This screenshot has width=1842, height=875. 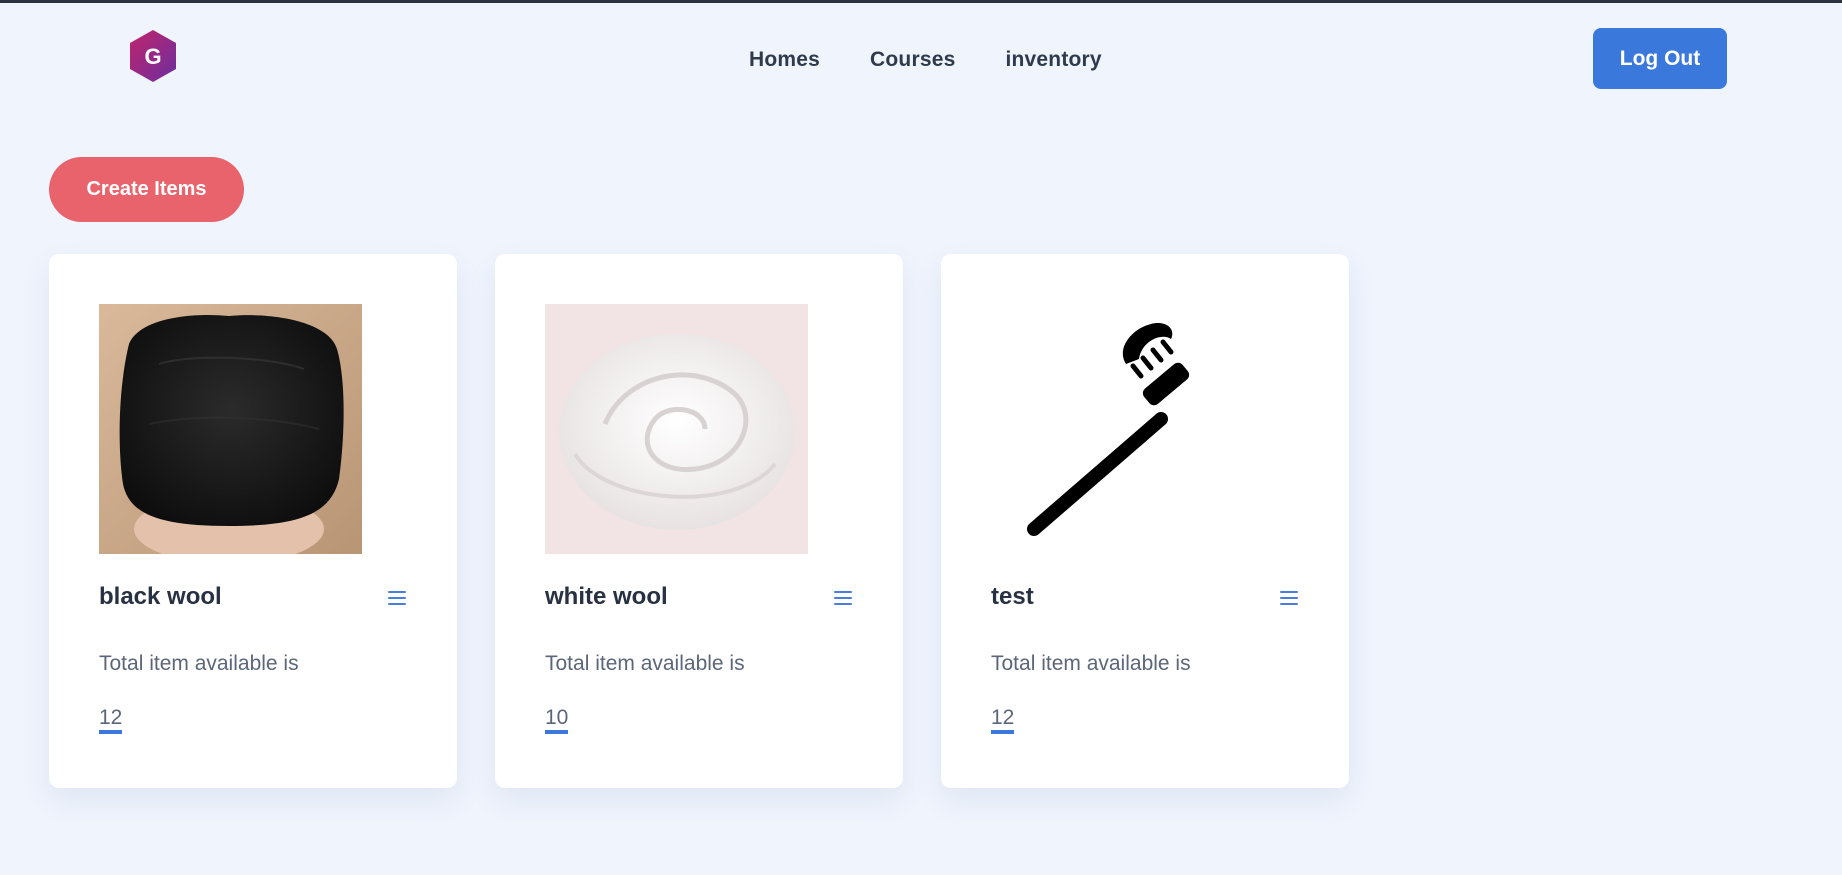 I want to click on main-nav: Homes Courses inventory, so click(x=925, y=60).